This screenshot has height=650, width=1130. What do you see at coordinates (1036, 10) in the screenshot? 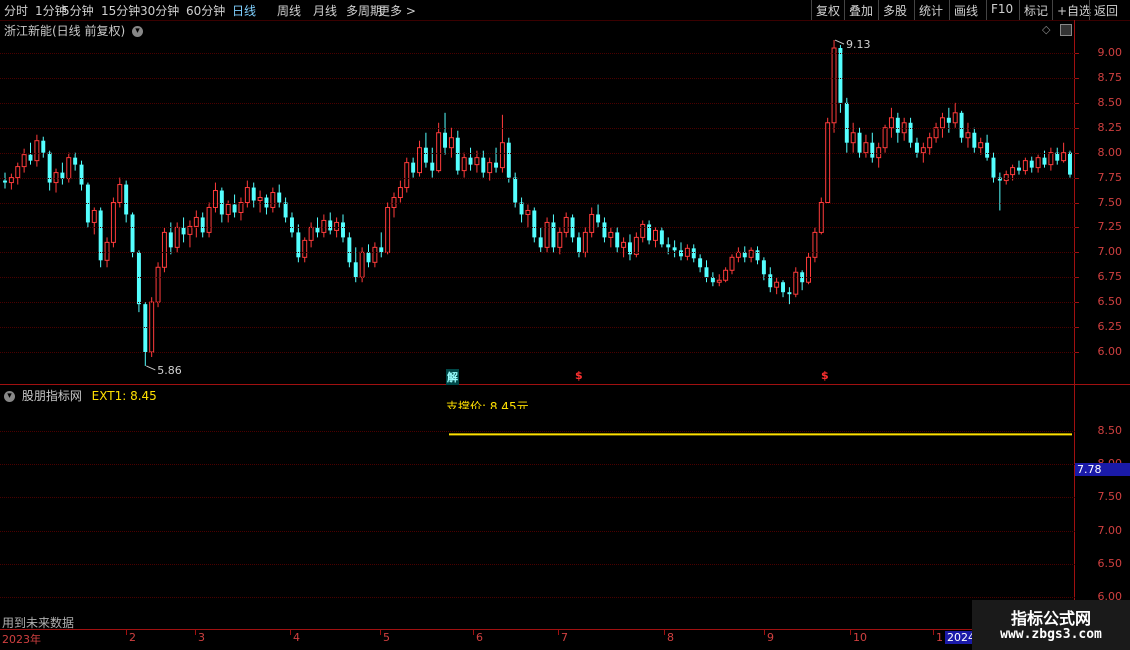
I see `toolbar-button: 标记` at bounding box center [1036, 10].